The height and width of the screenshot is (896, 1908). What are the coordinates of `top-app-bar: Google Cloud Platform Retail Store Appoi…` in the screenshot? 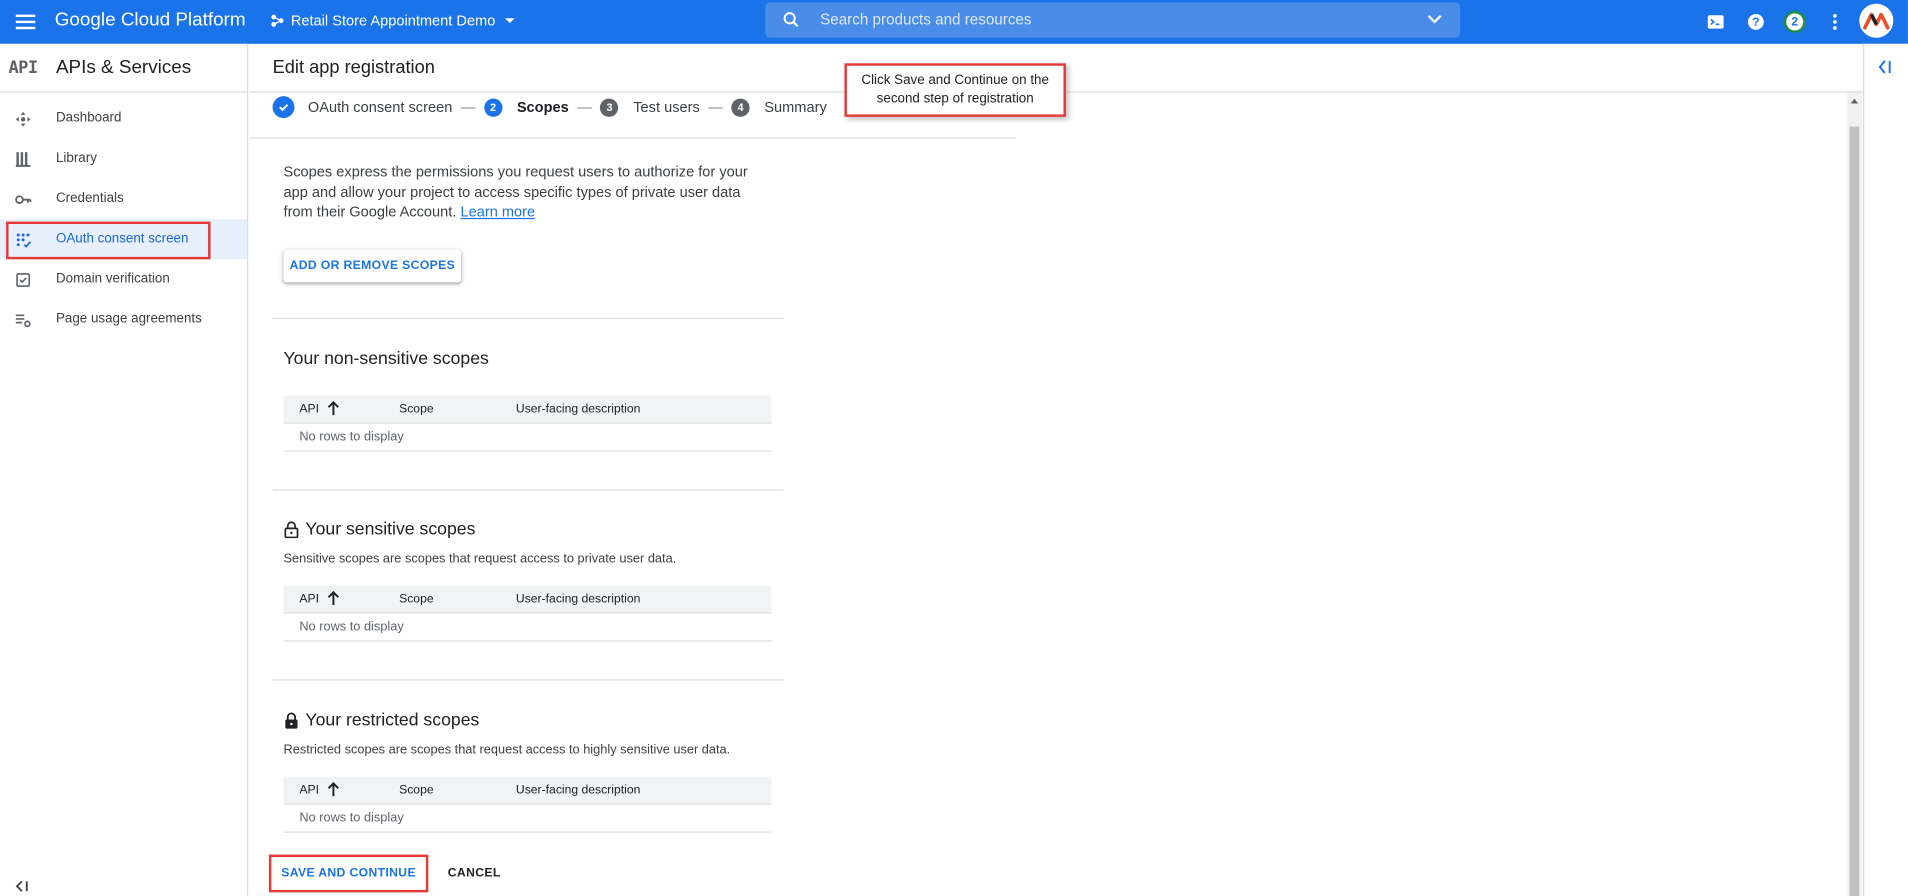 It's located at (954, 22).